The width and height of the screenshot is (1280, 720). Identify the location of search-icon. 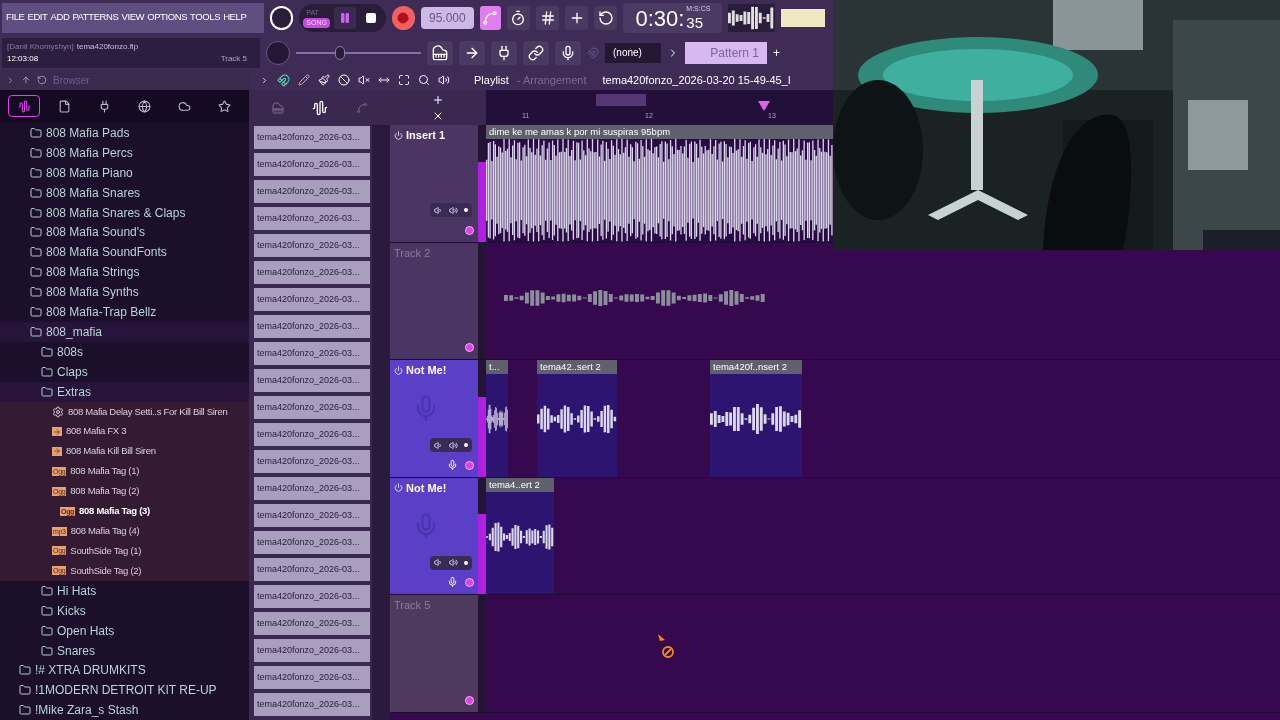
(424, 80).